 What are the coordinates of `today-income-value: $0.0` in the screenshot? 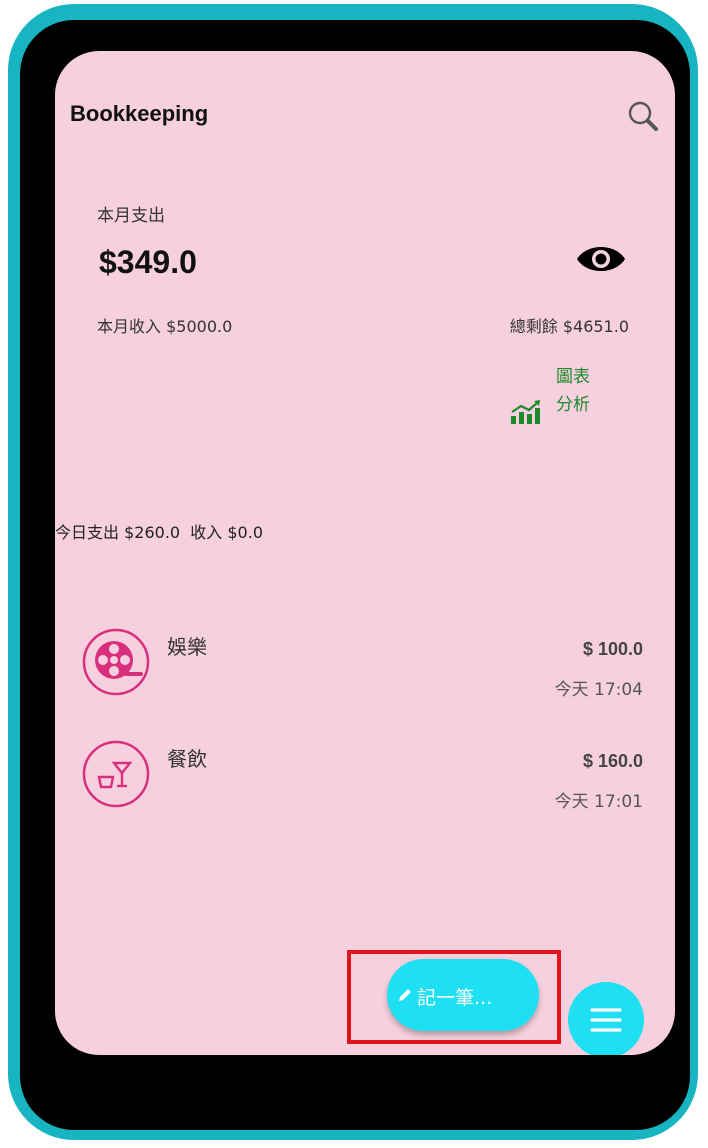 It's located at (245, 532).